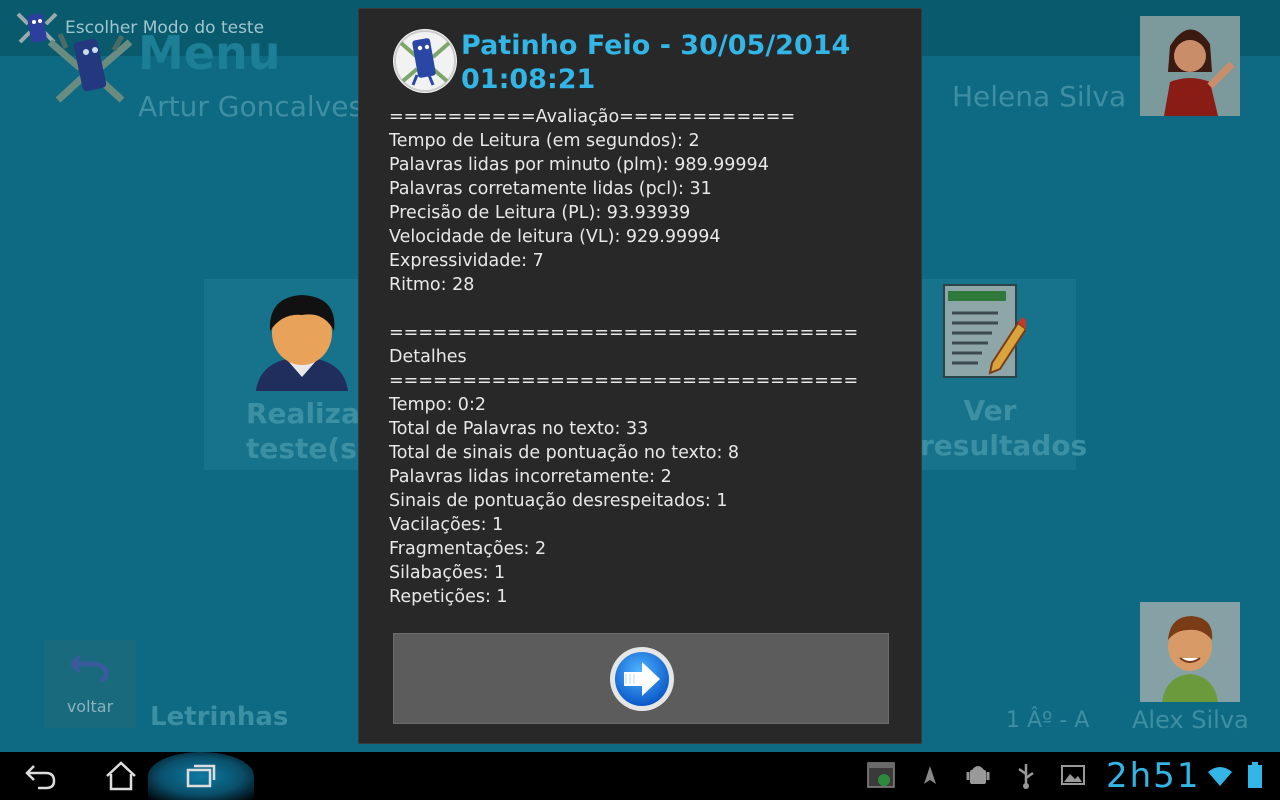 This screenshot has height=800, width=1280. I want to click on student-name: Alex Silva, so click(1190, 720).